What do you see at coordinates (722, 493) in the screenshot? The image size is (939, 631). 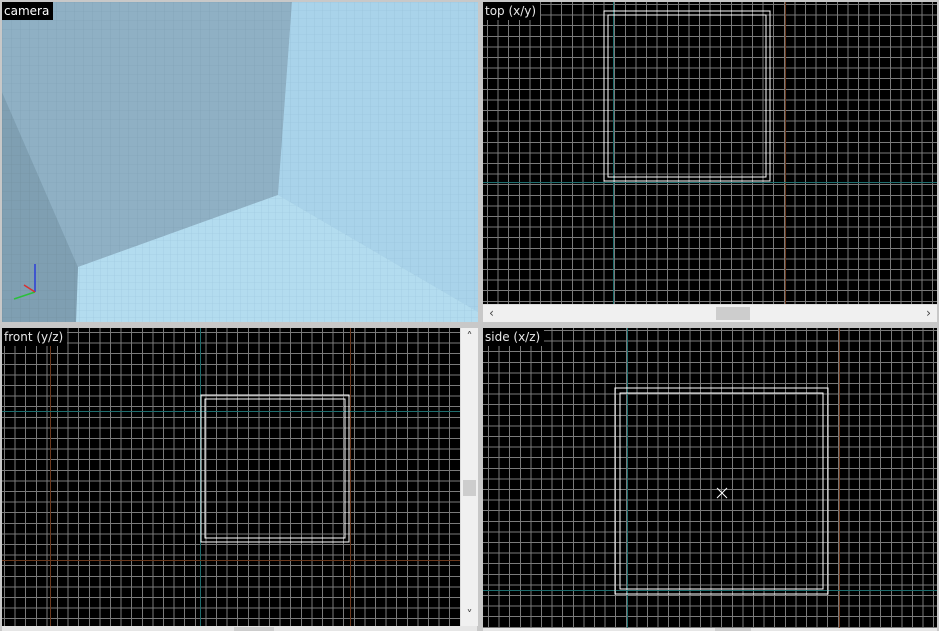 I see `brush-center-icon` at bounding box center [722, 493].